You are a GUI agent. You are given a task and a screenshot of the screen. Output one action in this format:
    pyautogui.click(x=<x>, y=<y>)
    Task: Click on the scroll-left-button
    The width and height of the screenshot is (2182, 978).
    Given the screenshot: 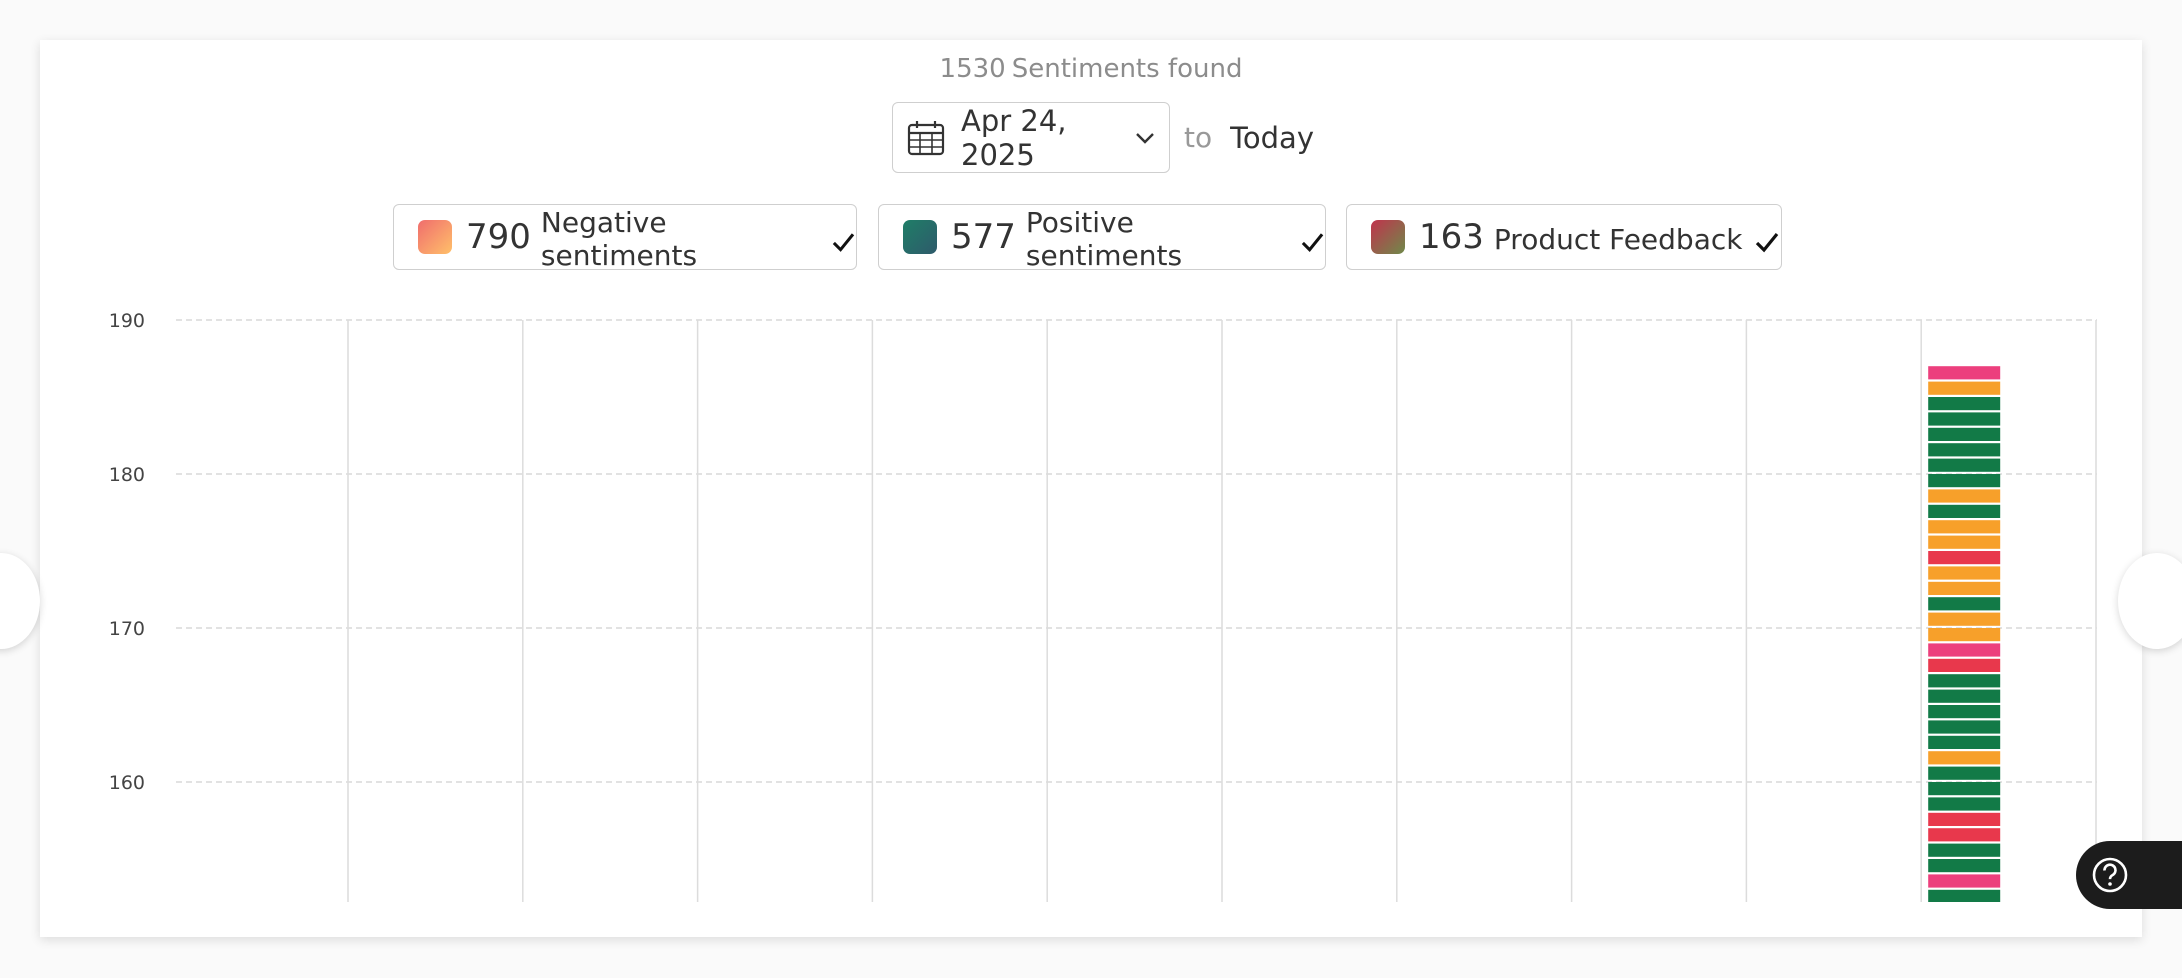 What is the action you would take?
    pyautogui.click(x=20, y=601)
    